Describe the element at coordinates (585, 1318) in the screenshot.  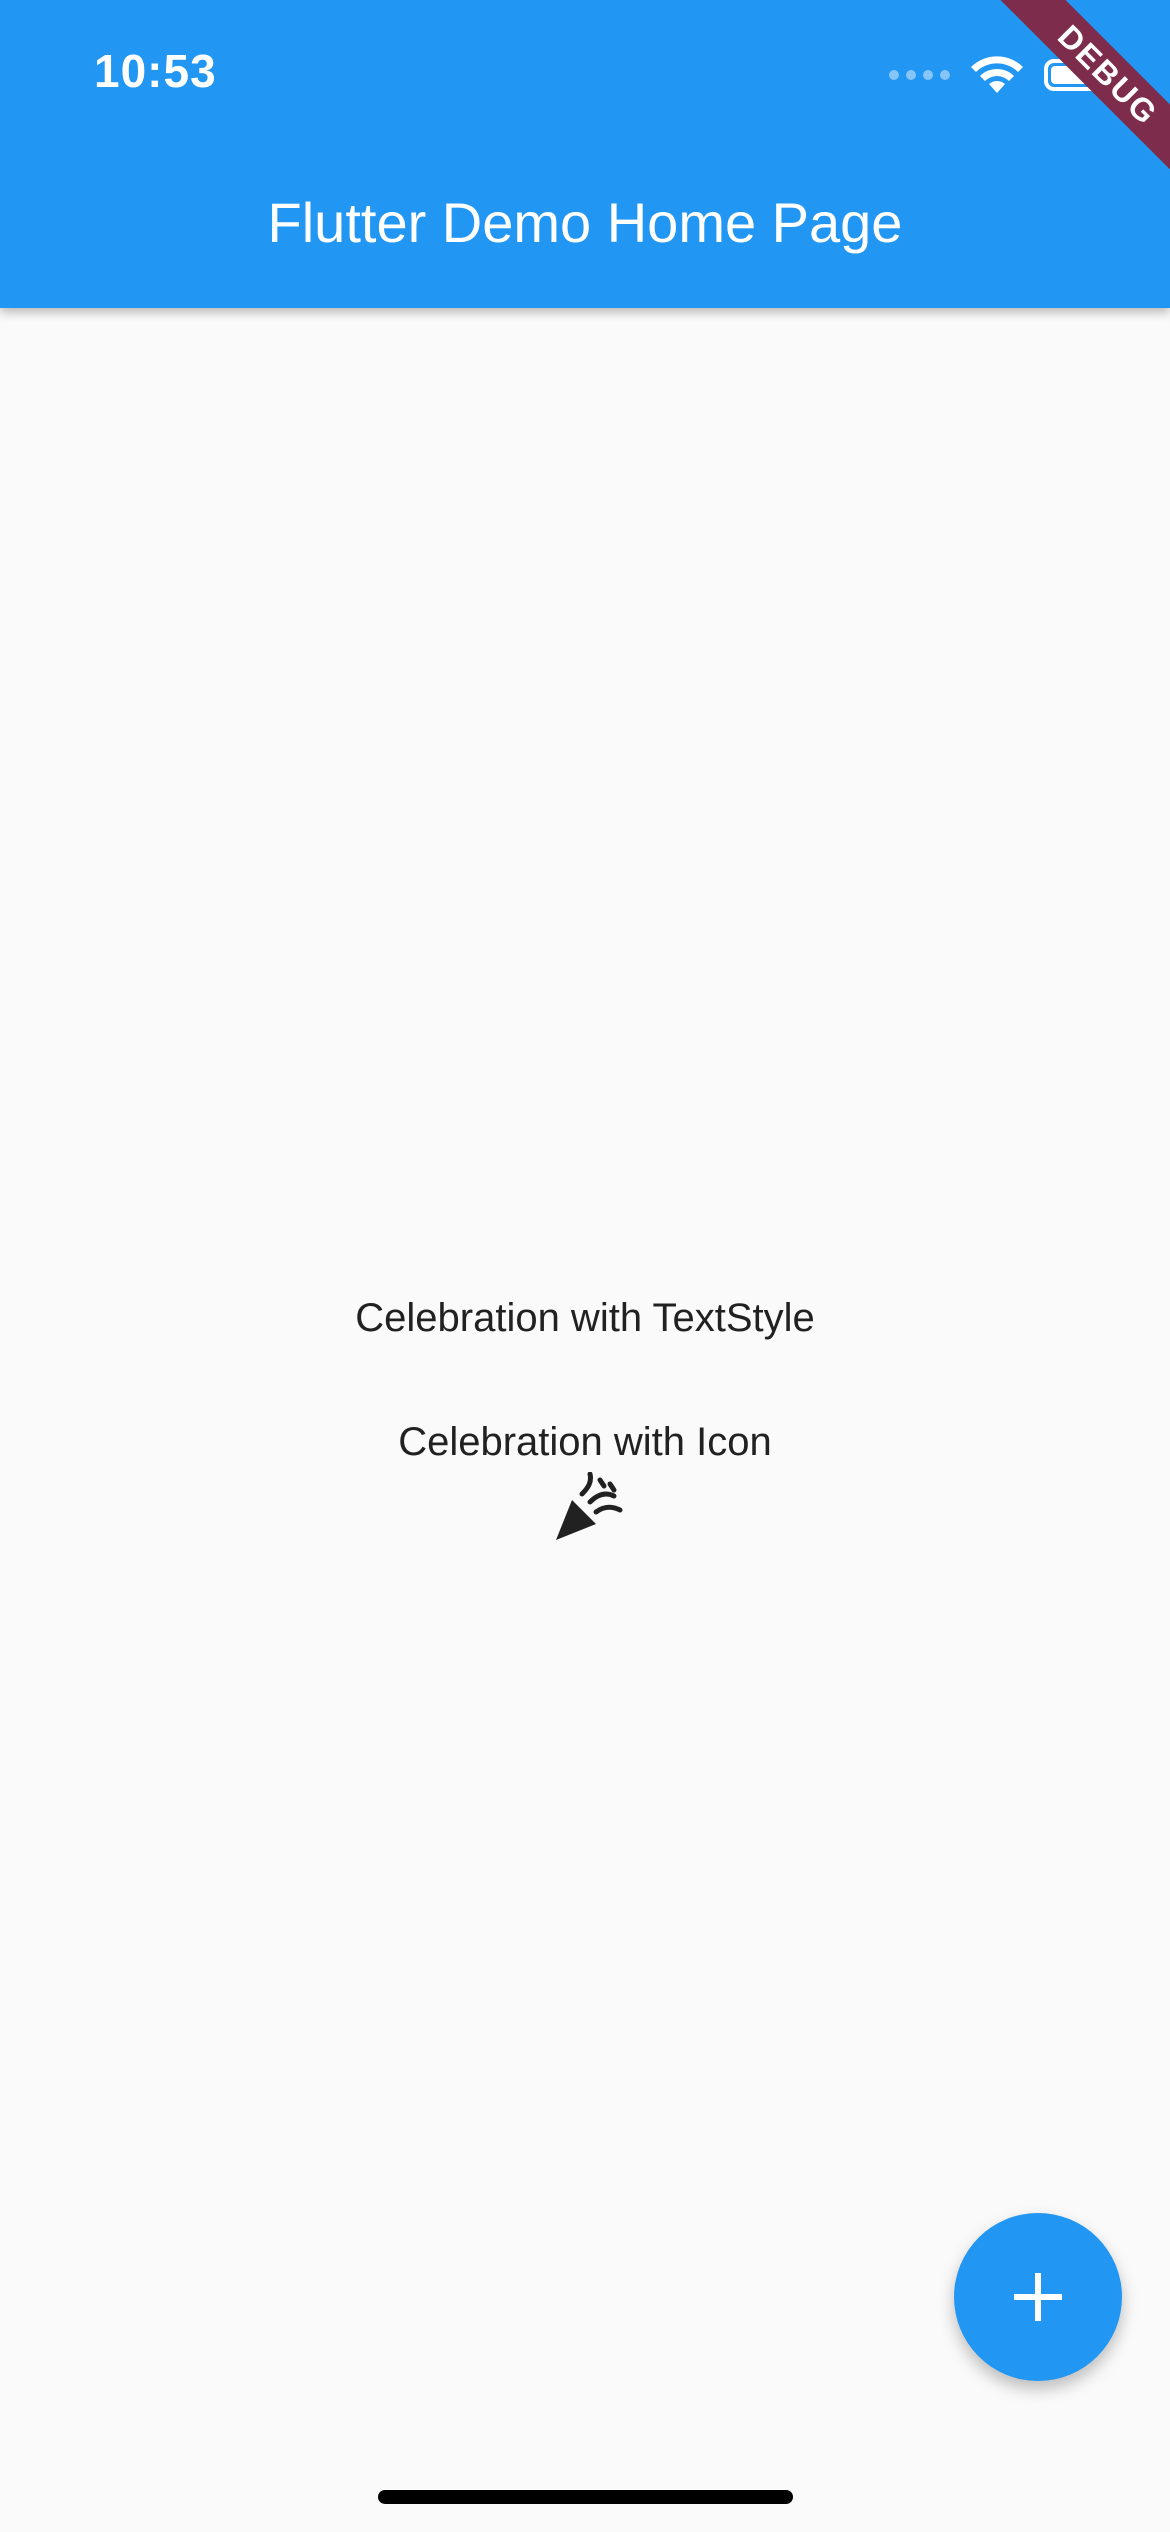
I see `celebration-textstyle-text: Celebration with TextStyle` at that location.